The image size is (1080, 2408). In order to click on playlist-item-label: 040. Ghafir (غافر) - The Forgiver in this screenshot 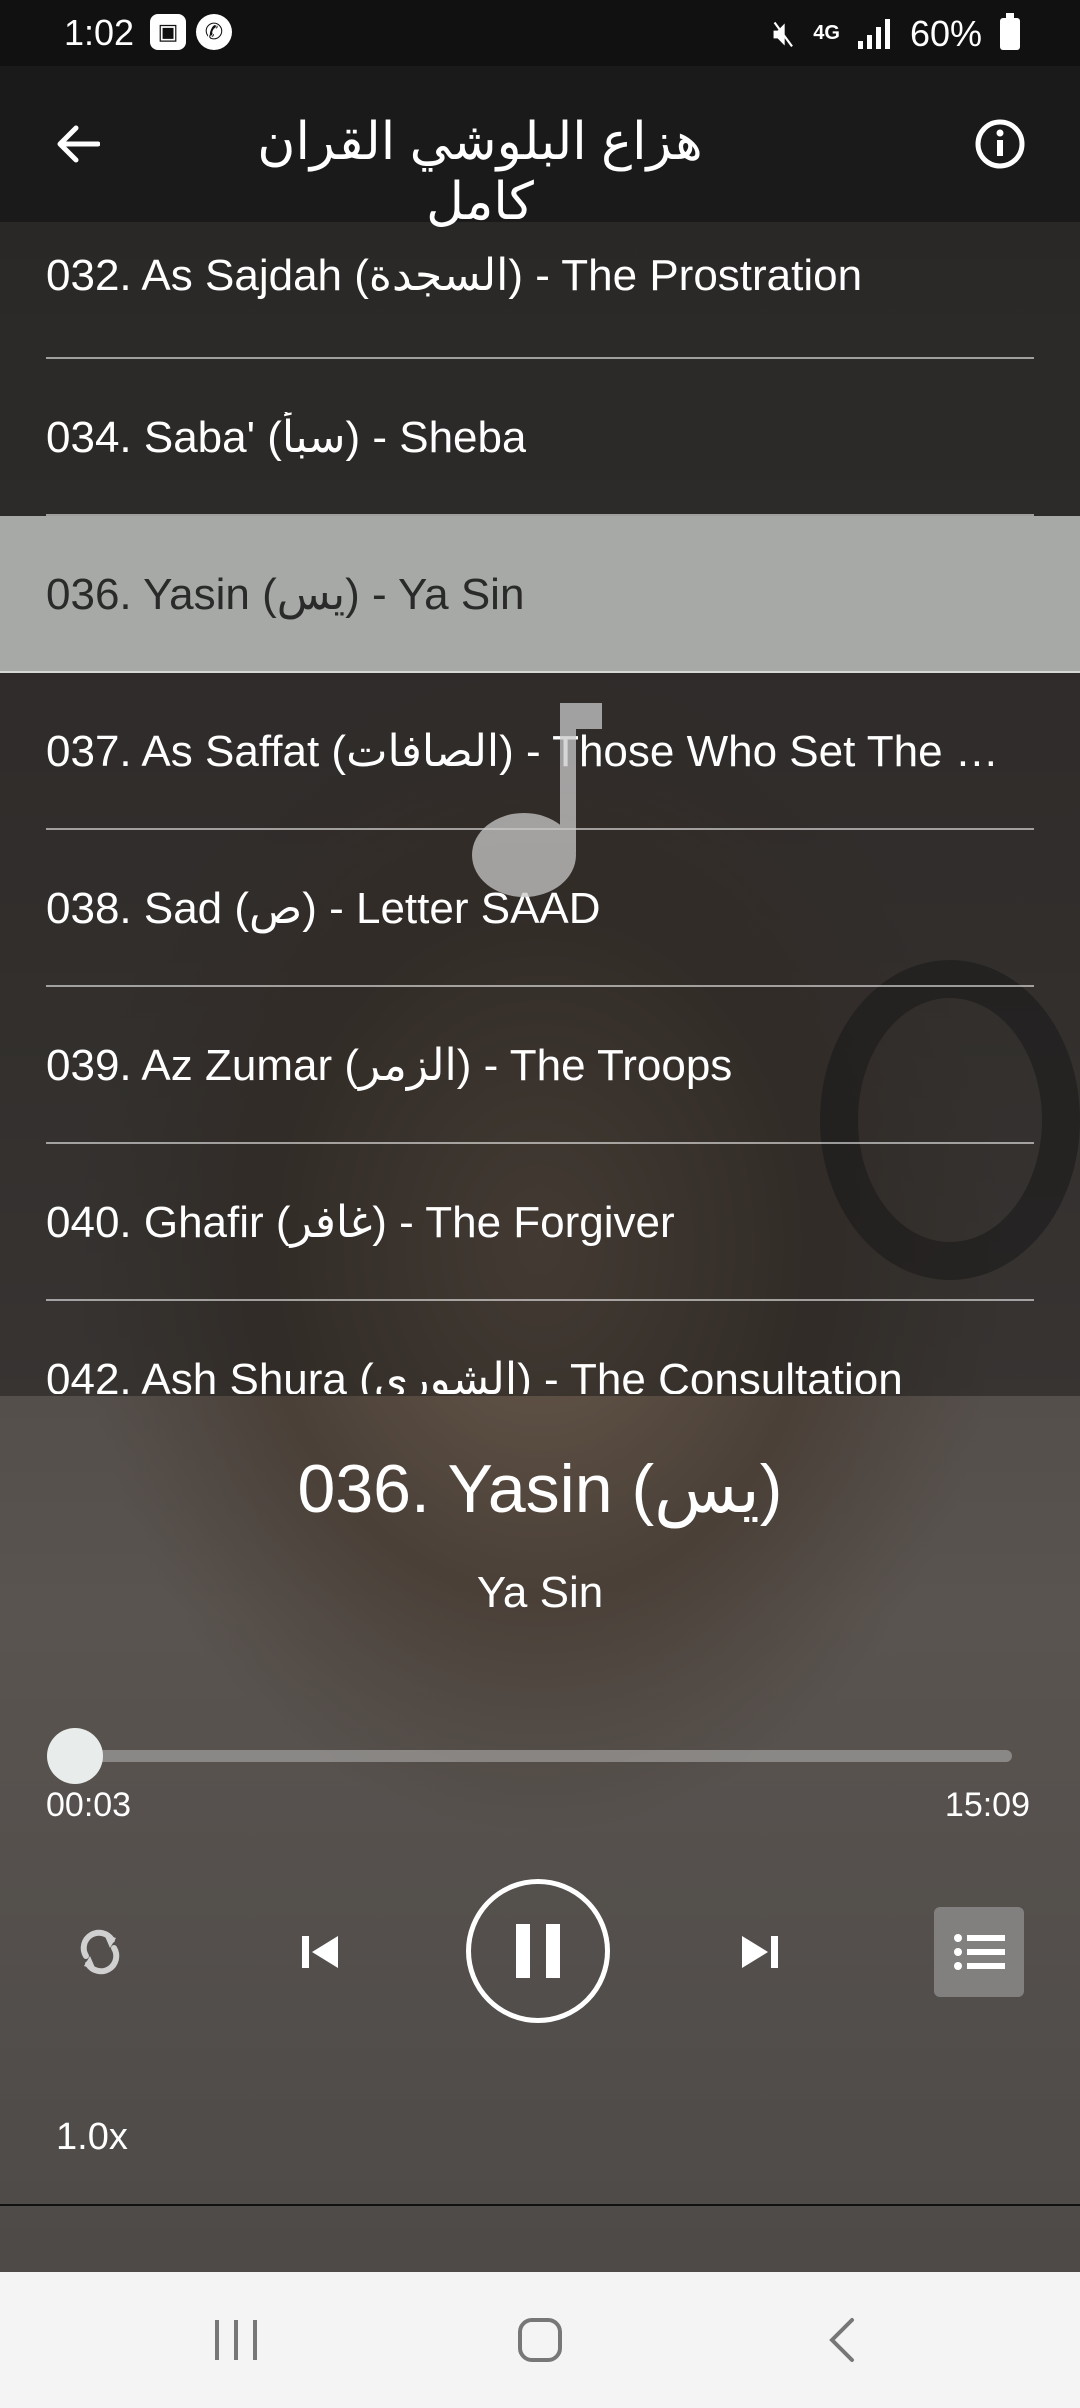, I will do `click(360, 1222)`.